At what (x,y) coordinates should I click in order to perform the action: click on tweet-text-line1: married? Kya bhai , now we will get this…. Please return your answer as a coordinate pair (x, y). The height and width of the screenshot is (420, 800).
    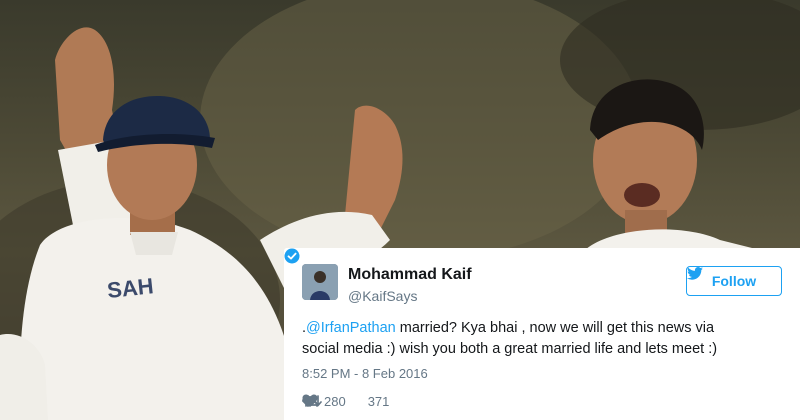
    Looking at the image, I should click on (555, 328).